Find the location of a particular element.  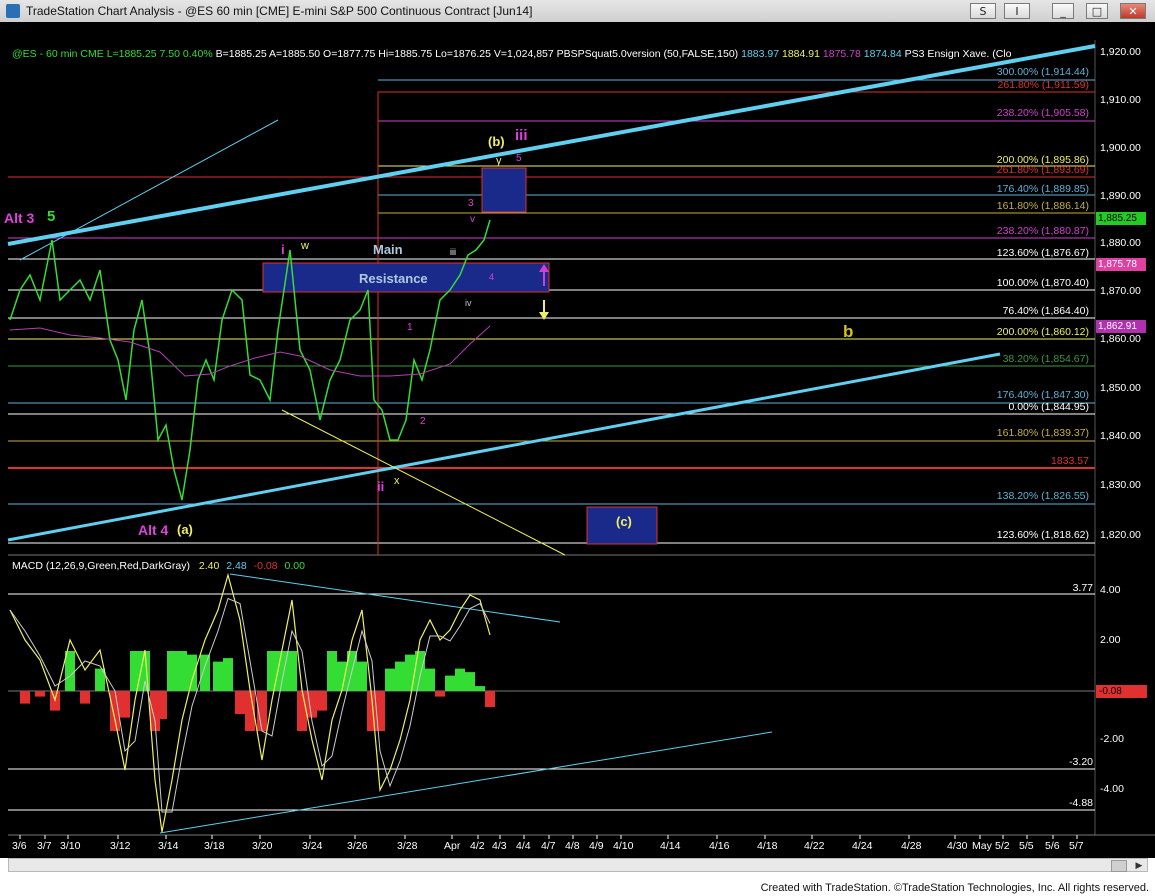

open-price: O=1877.75 is located at coordinates (349, 54).